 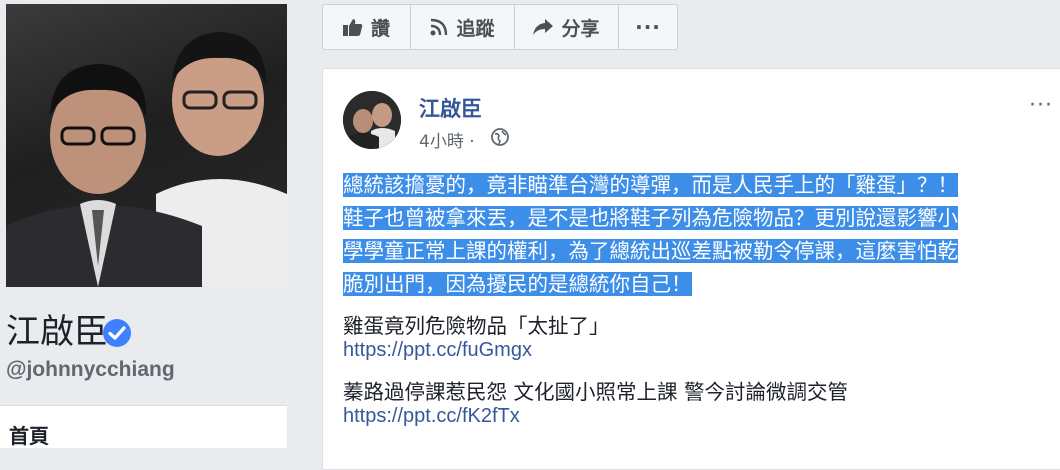 I want to click on post-options-icon: ···, so click(x=1041, y=105).